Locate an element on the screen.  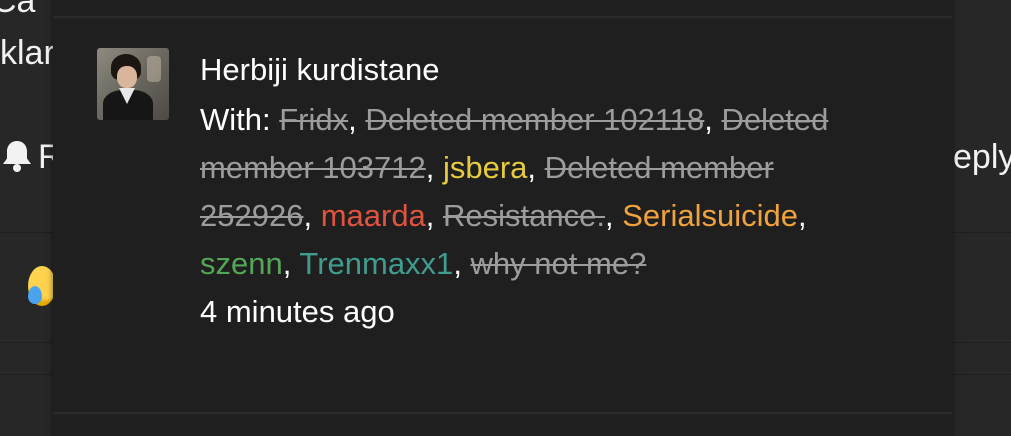
tear-icon is located at coordinates (35, 295).